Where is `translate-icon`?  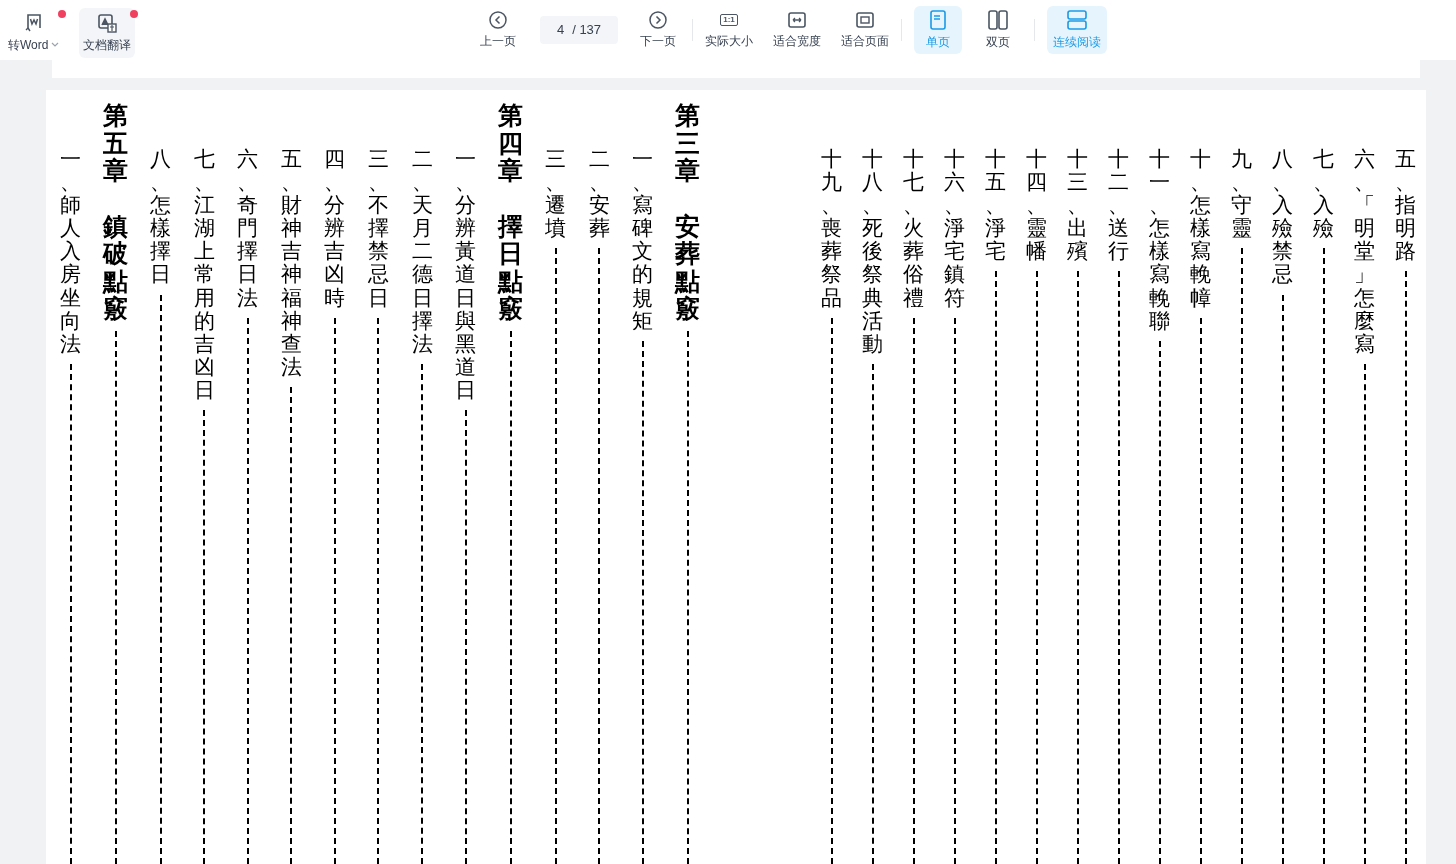 translate-icon is located at coordinates (107, 23).